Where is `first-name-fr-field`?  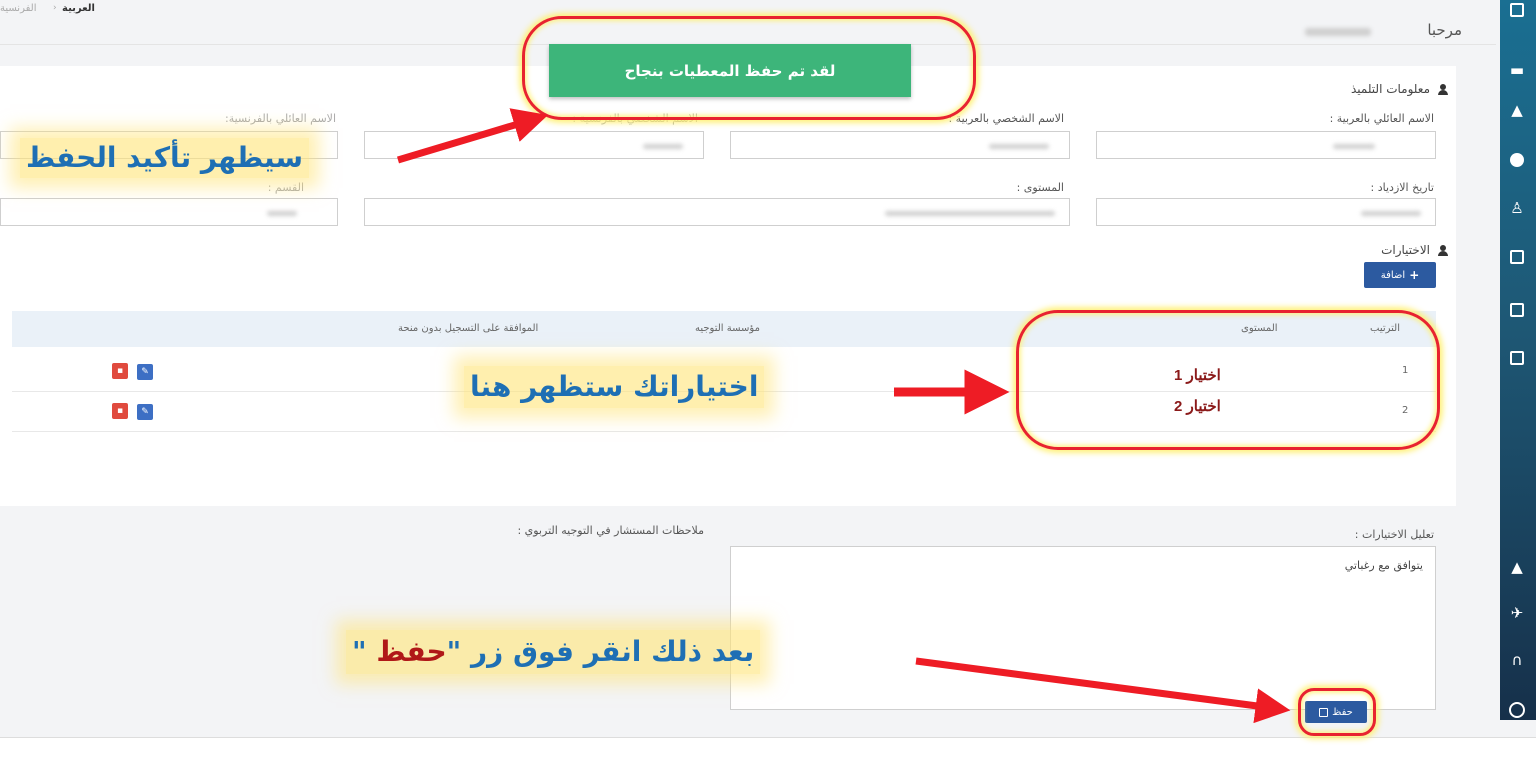 first-name-fr-field is located at coordinates (534, 145).